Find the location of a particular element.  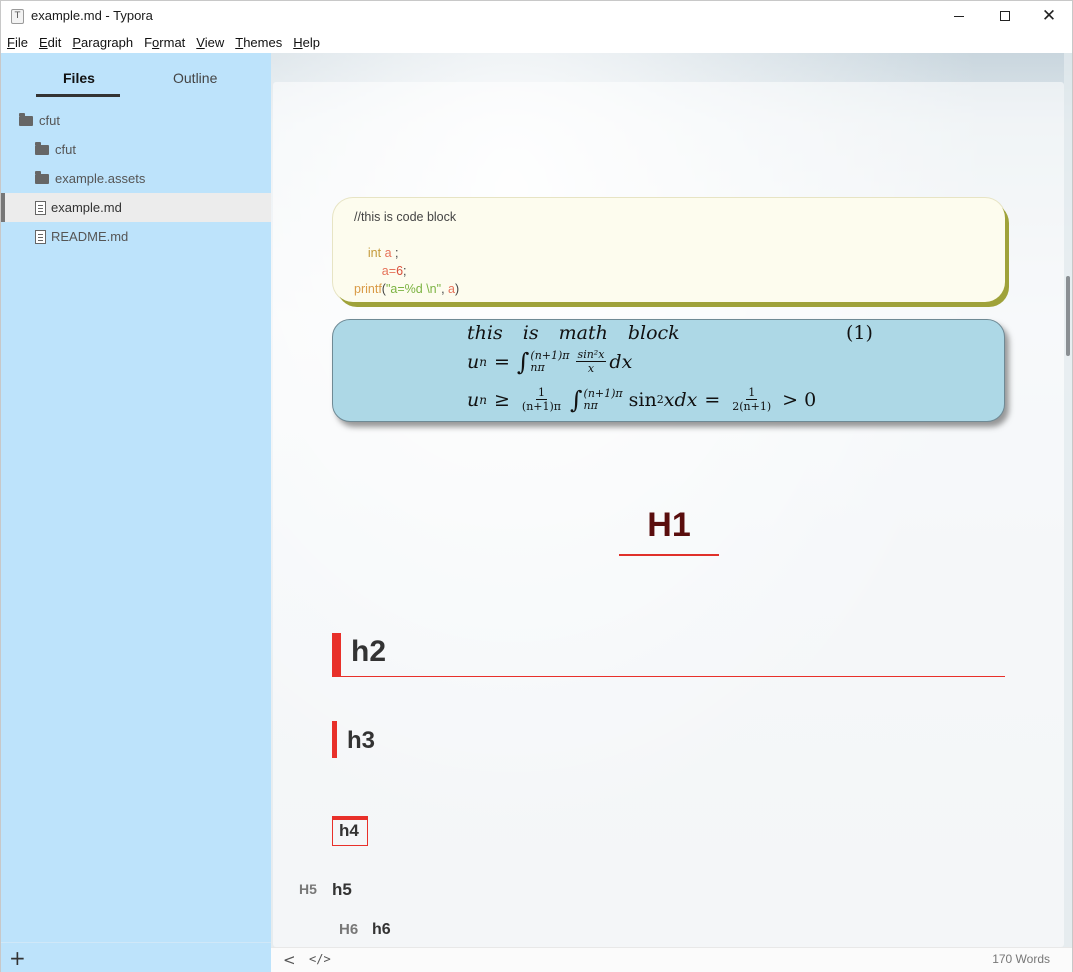

h3-accent-bar is located at coordinates (334, 739).